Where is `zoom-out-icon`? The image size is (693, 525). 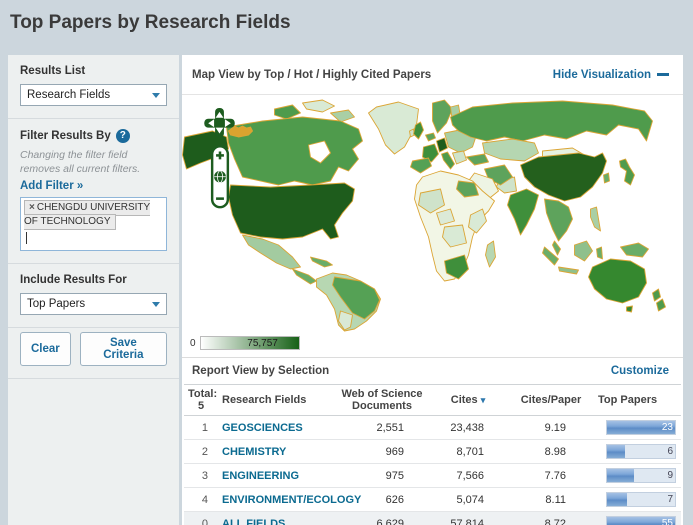 zoom-out-icon is located at coordinates (220, 198).